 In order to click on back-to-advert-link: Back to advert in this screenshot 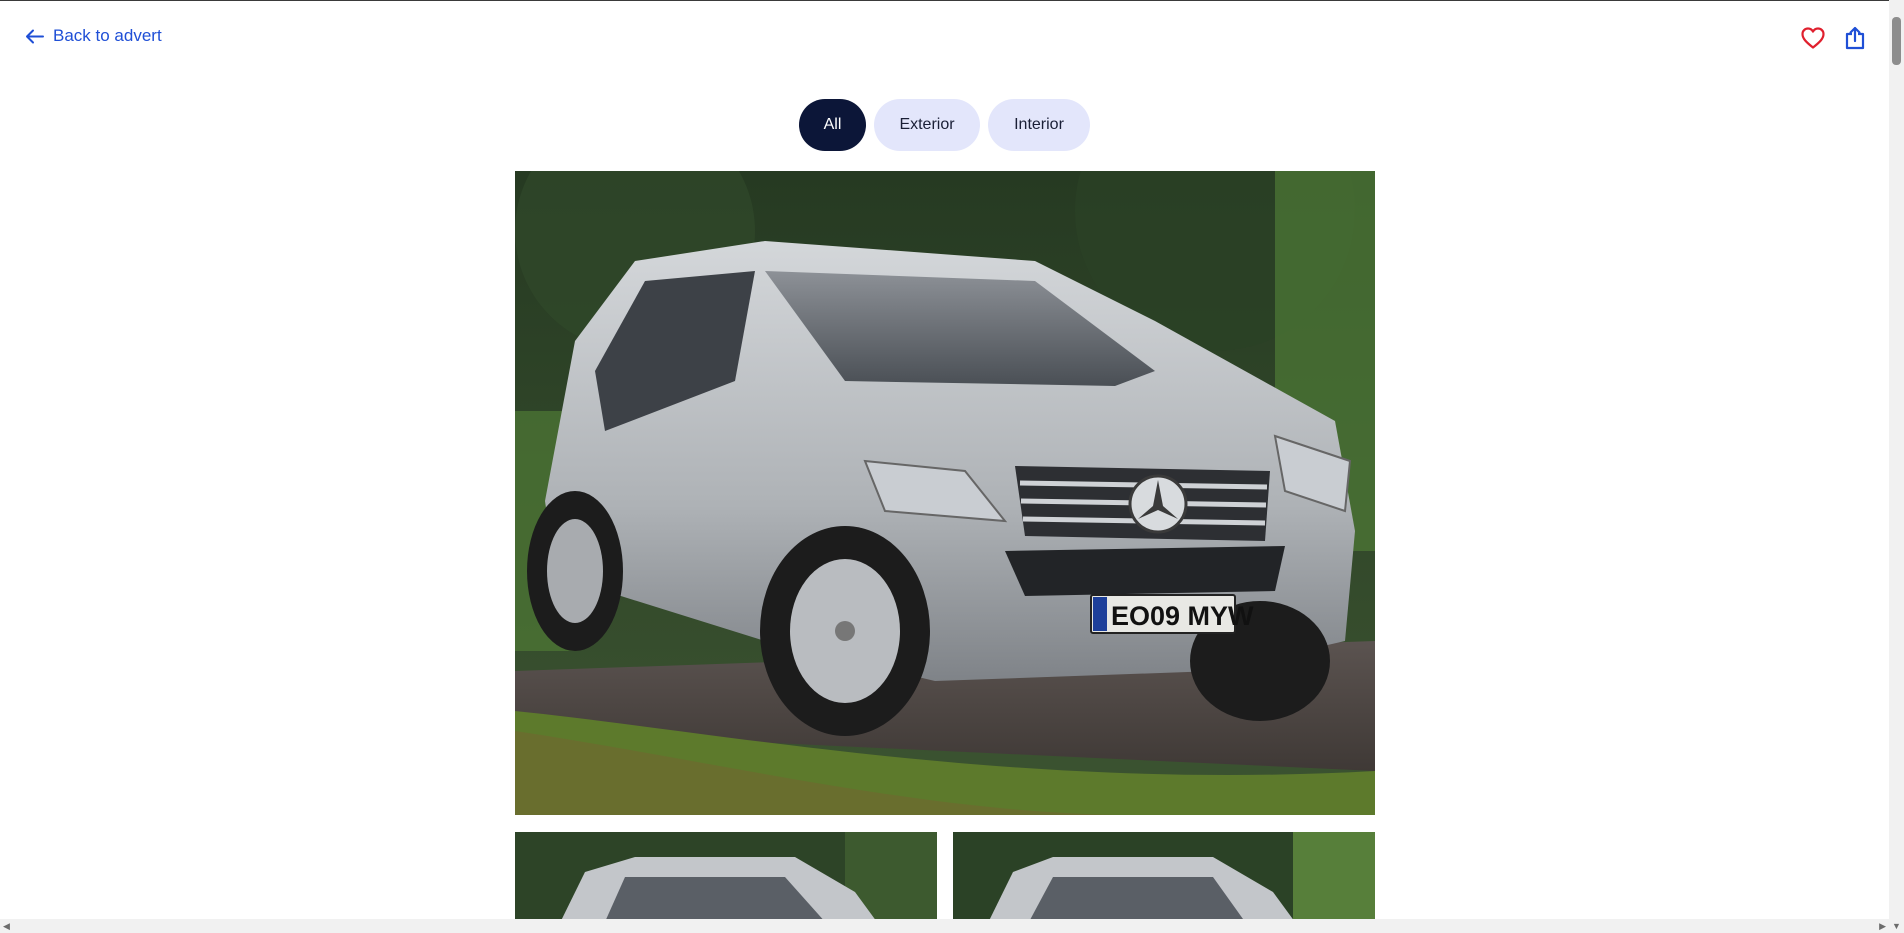, I will do `click(93, 36)`.